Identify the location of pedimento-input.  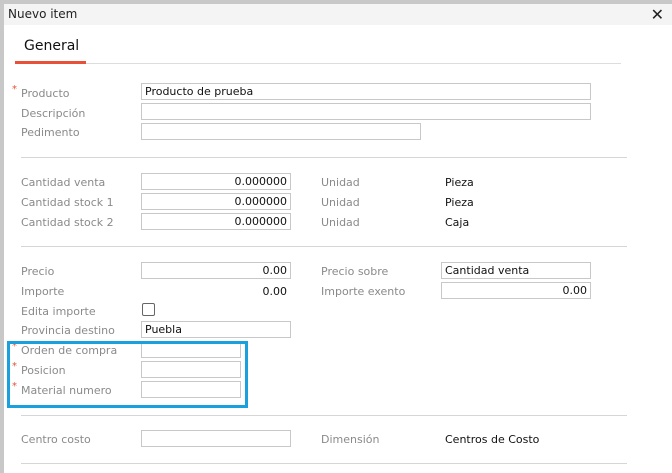
(281, 131).